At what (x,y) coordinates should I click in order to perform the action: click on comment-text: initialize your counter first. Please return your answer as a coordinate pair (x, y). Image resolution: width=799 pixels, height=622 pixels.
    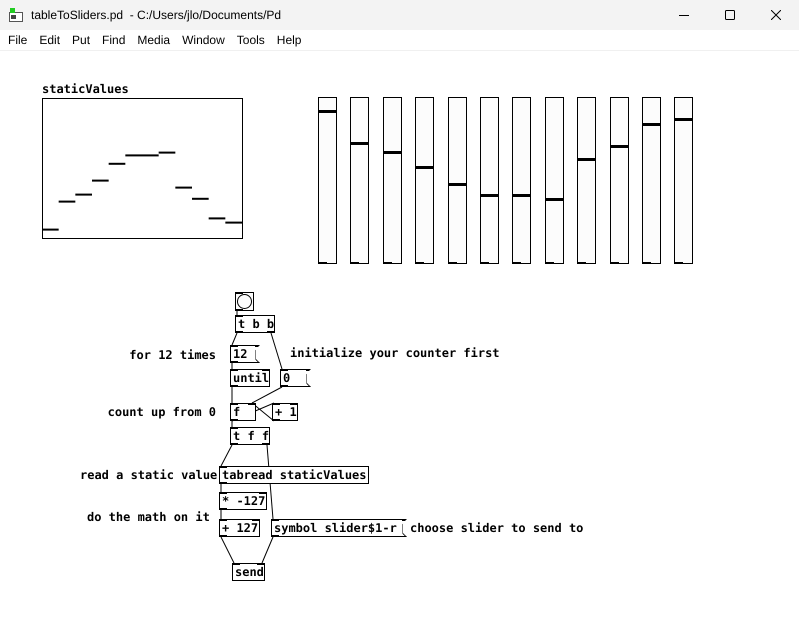
    Looking at the image, I should click on (395, 353).